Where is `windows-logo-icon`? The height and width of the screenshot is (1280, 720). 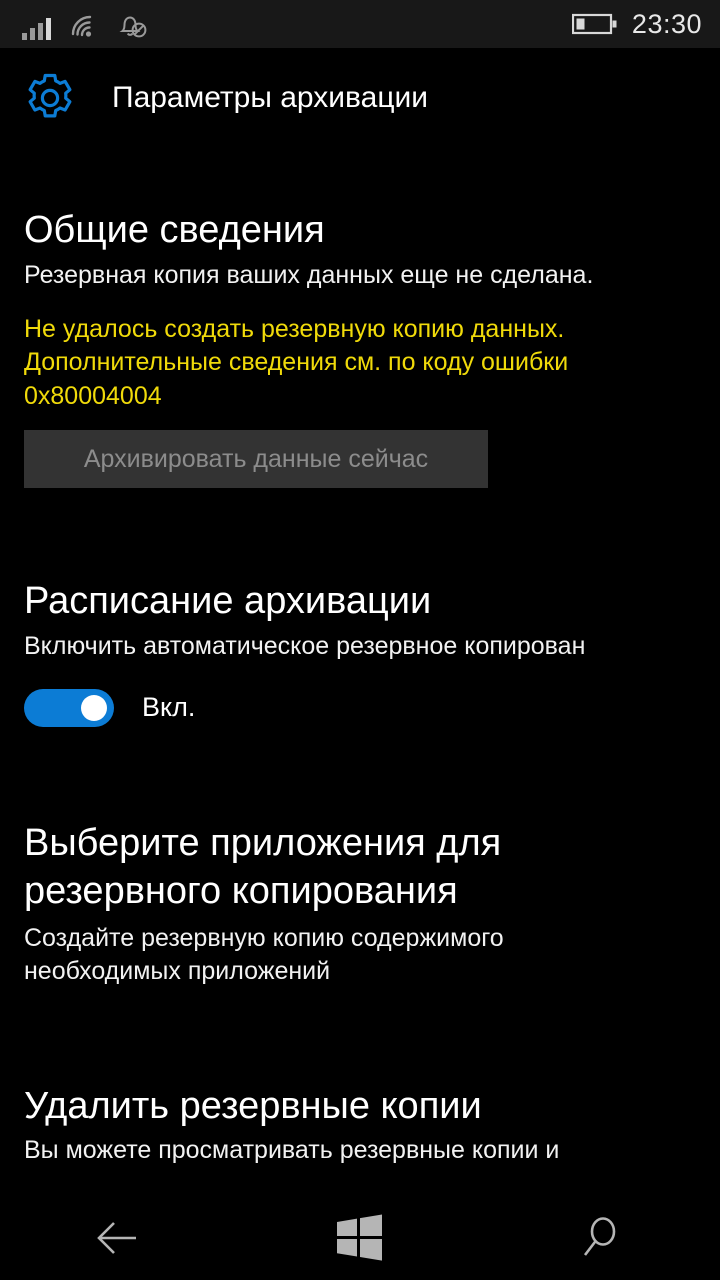
windows-logo-icon is located at coordinates (360, 1240).